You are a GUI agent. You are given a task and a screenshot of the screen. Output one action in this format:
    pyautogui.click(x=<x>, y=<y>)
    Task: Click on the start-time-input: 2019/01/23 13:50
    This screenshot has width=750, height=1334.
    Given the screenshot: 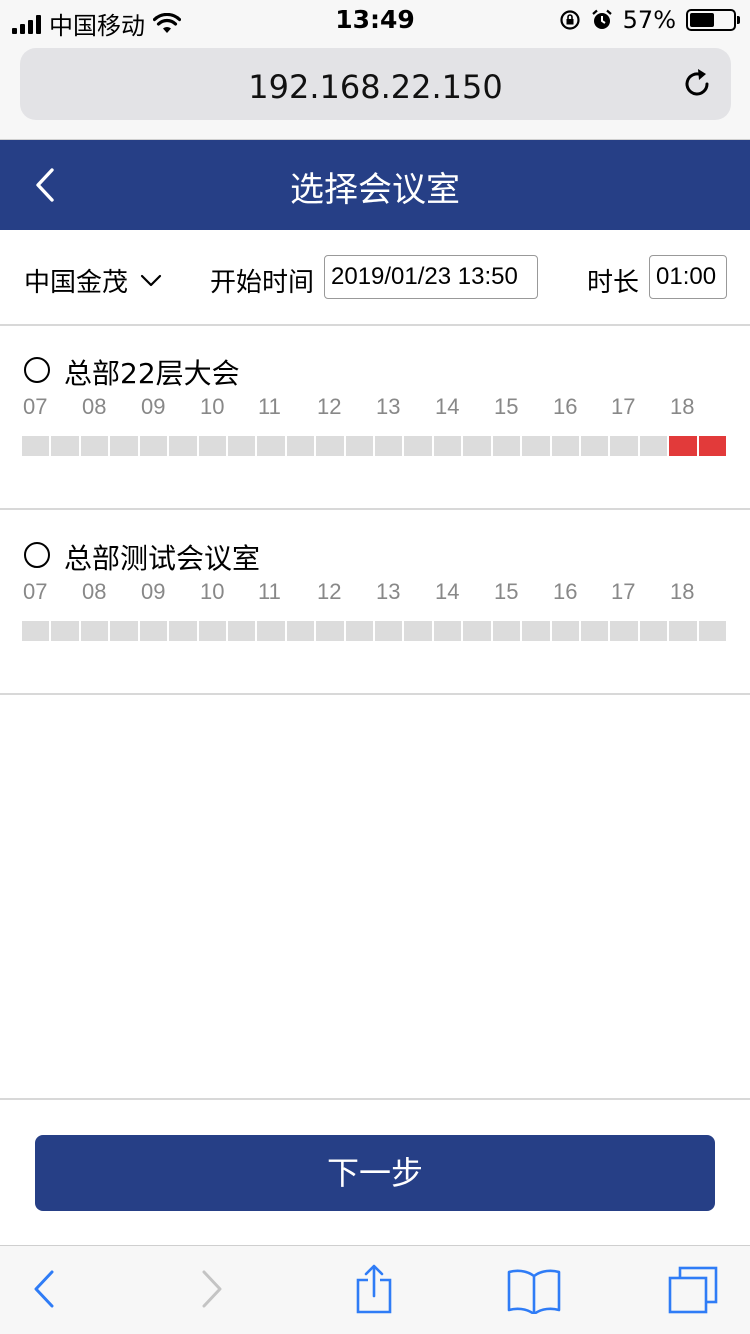 What is the action you would take?
    pyautogui.click(x=431, y=277)
    